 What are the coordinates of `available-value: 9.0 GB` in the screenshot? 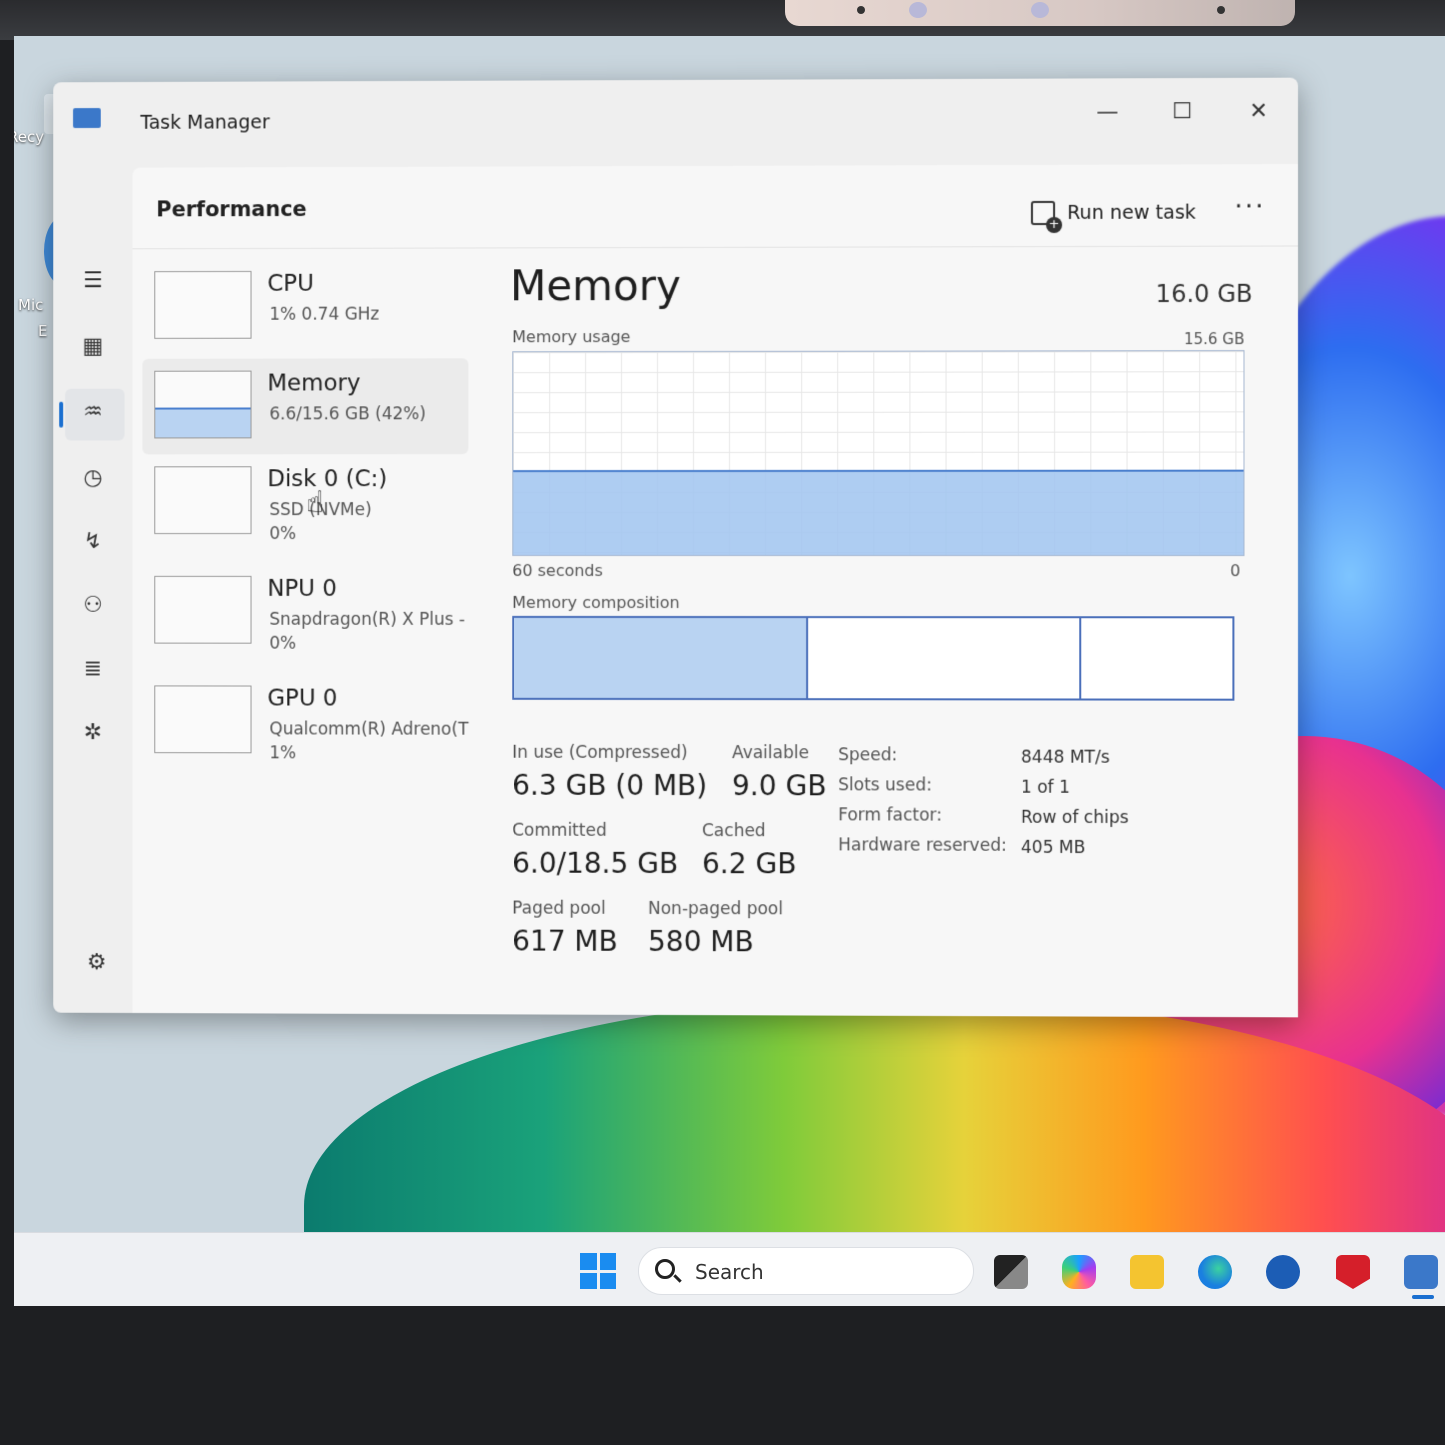 It's located at (779, 785).